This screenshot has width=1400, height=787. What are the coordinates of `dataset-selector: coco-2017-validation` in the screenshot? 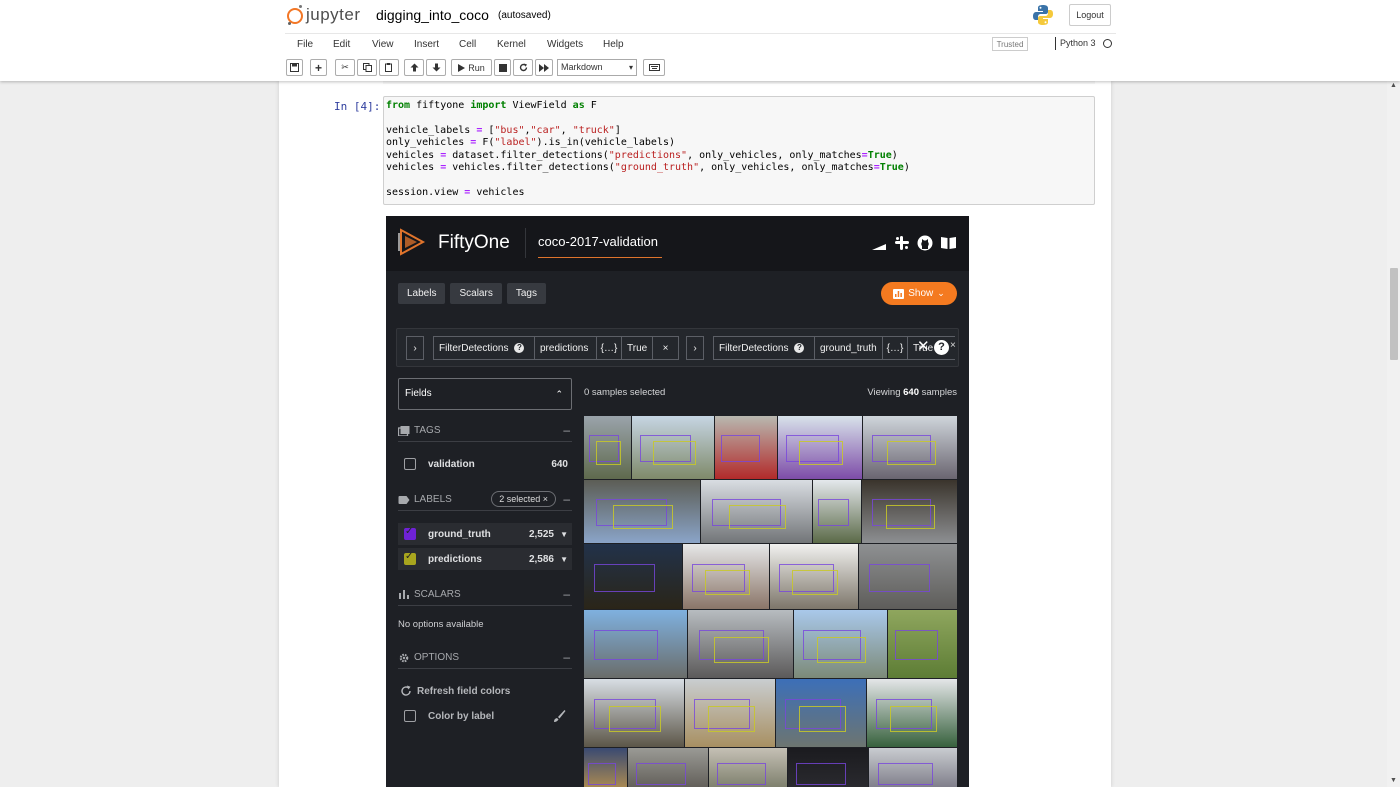 It's located at (600, 246).